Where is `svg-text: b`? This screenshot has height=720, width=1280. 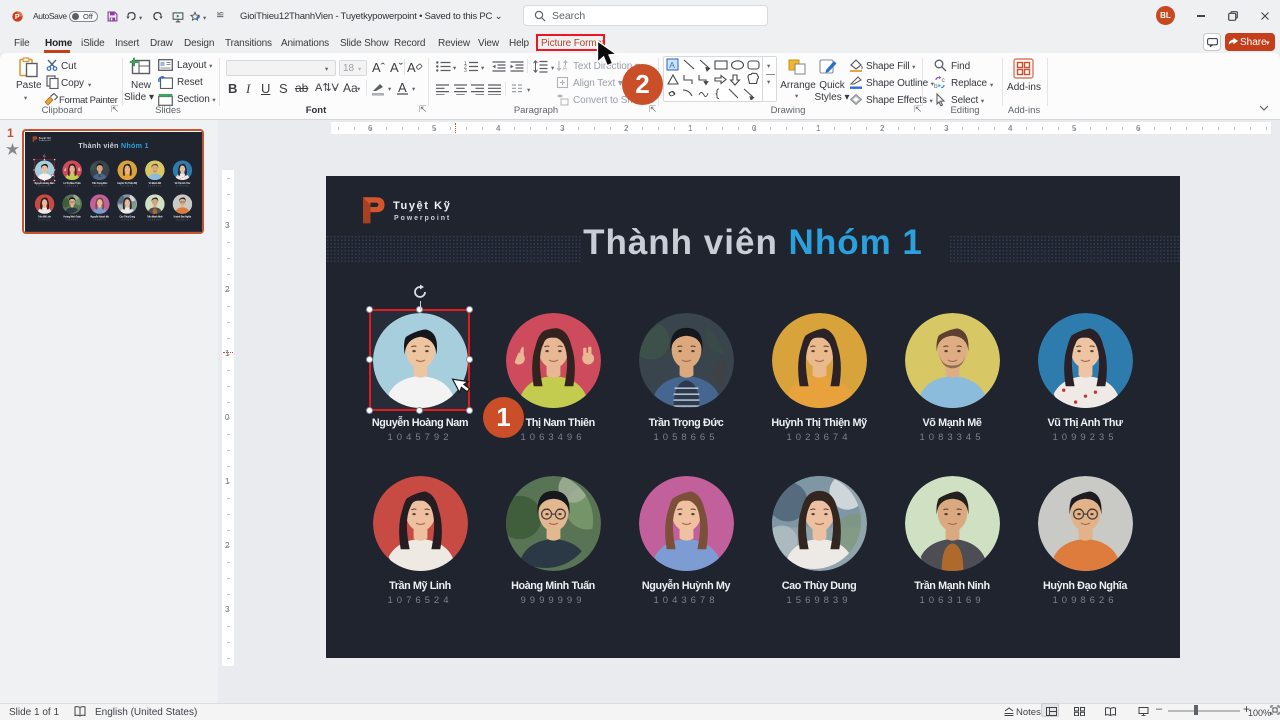 svg-text: b is located at coordinates (936, 86).